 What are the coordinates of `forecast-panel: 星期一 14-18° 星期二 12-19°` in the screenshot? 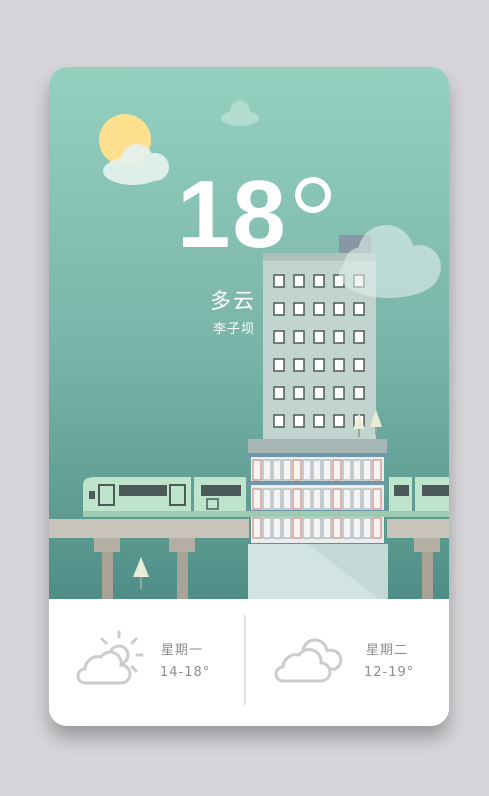 It's located at (249, 662).